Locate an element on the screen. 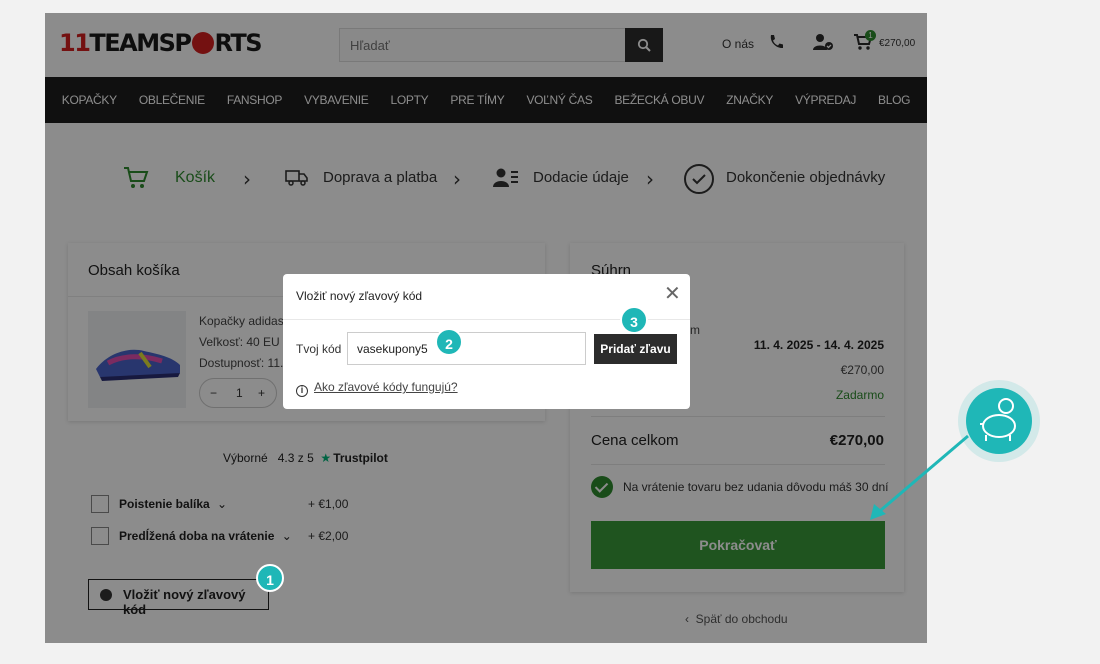  pointer-arrow is located at coordinates (919, 477).